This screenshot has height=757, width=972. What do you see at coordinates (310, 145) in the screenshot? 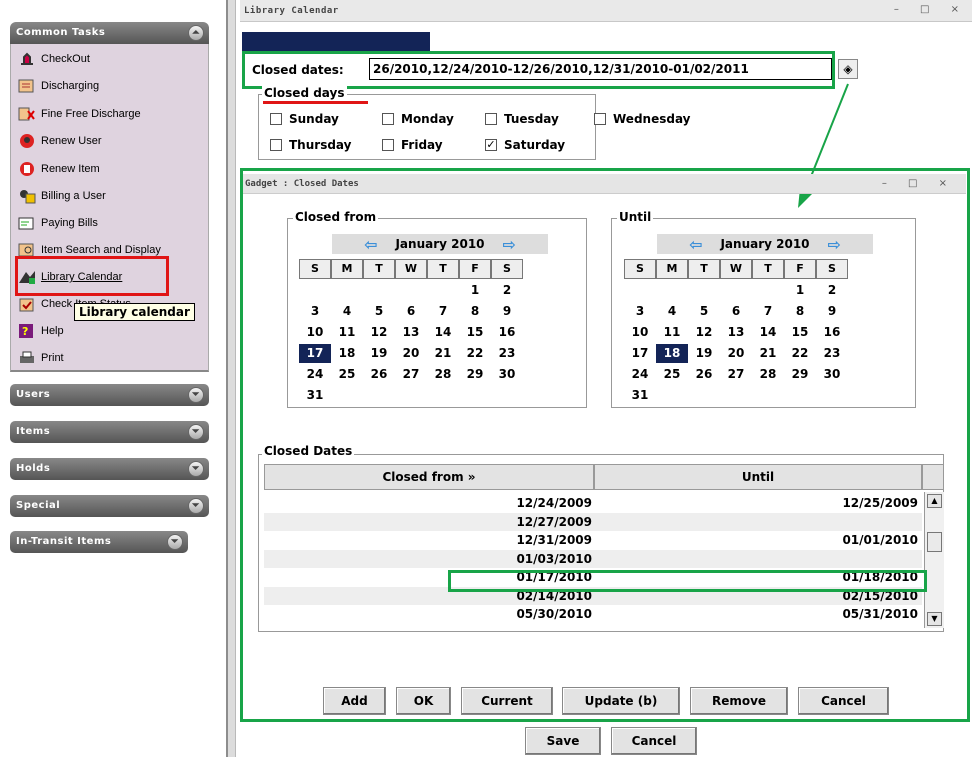
I see `checkbox-thursday: Thursday` at bounding box center [310, 145].